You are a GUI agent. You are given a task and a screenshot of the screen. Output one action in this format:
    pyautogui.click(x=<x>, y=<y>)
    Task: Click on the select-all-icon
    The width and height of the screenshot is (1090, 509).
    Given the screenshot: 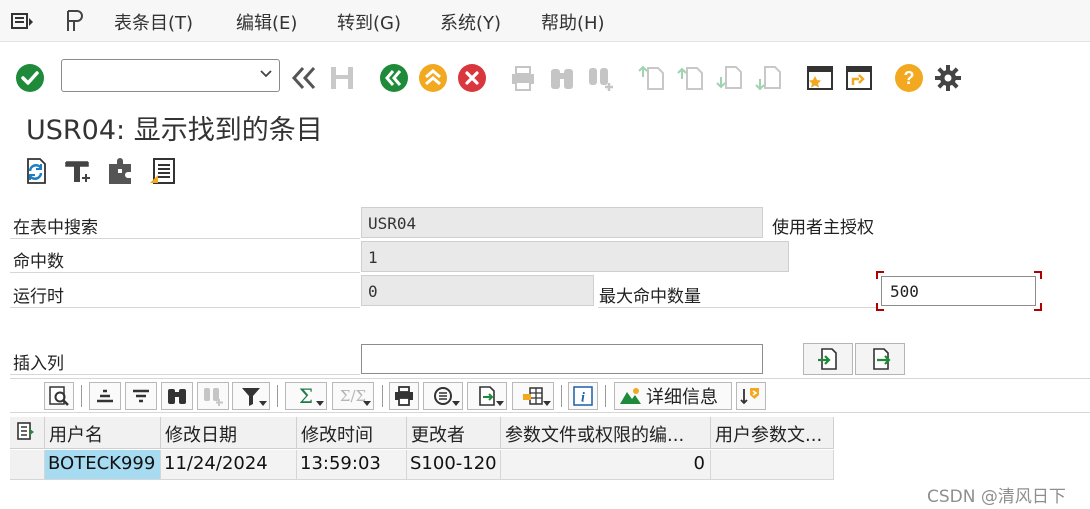 What is the action you would take?
    pyautogui.click(x=25, y=431)
    